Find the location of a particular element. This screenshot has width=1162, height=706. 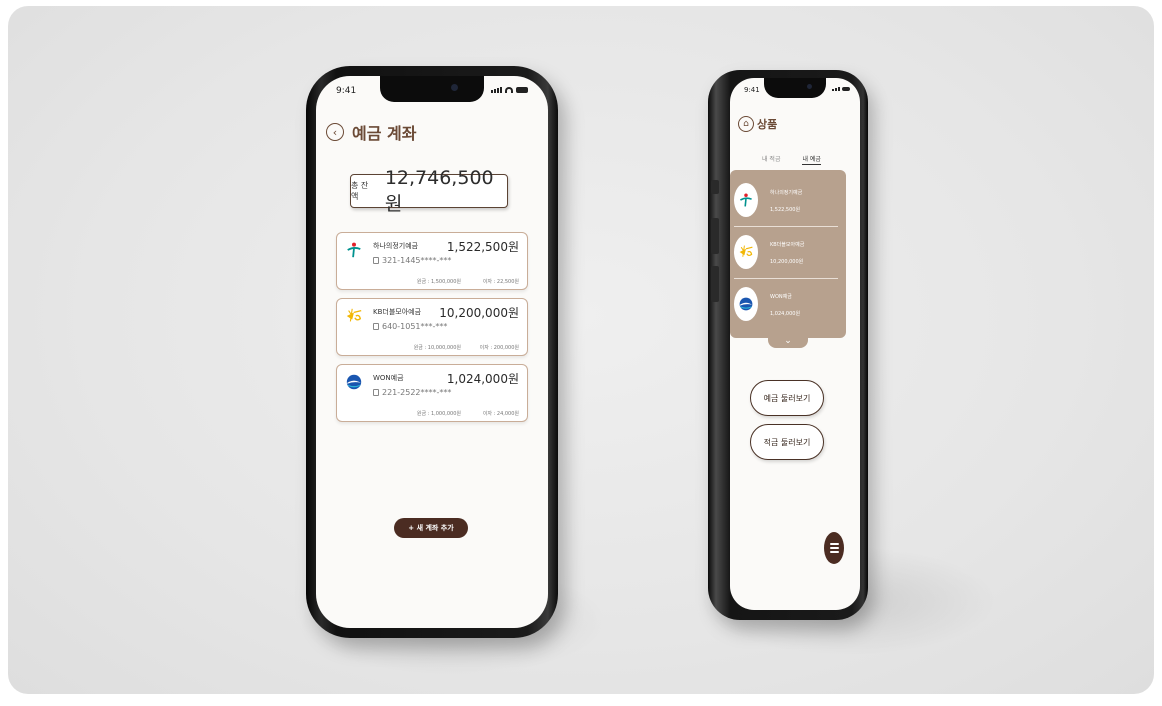

wifi-icon is located at coordinates (509, 90).